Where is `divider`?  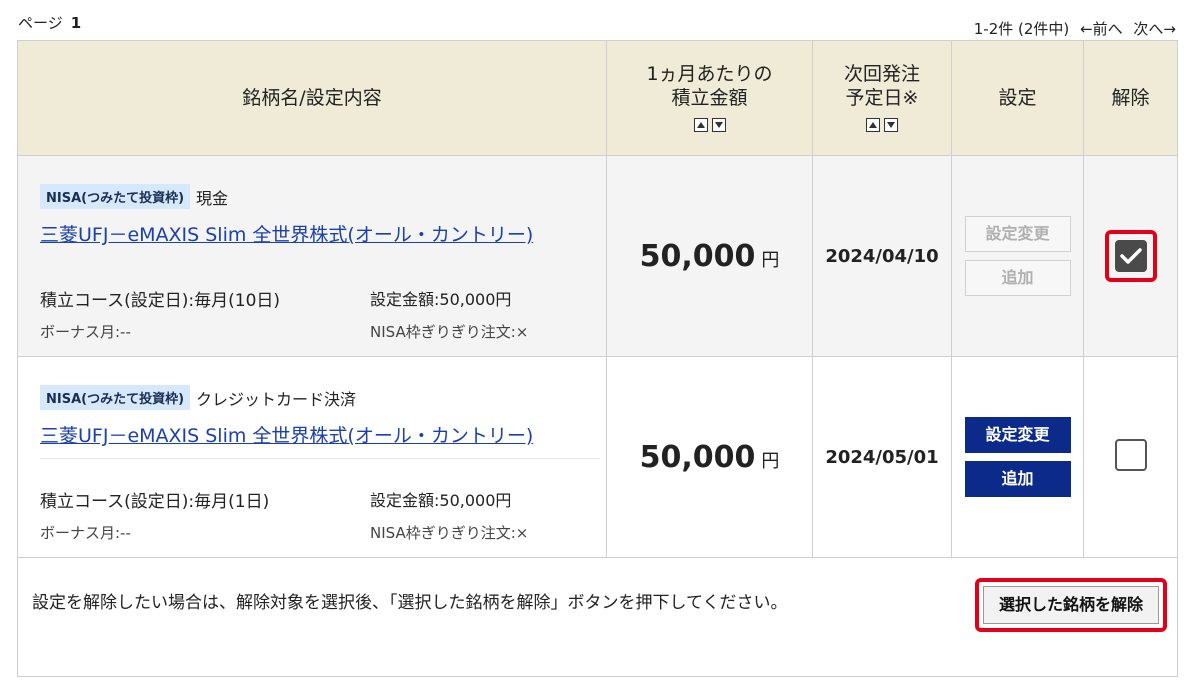 divider is located at coordinates (320, 458).